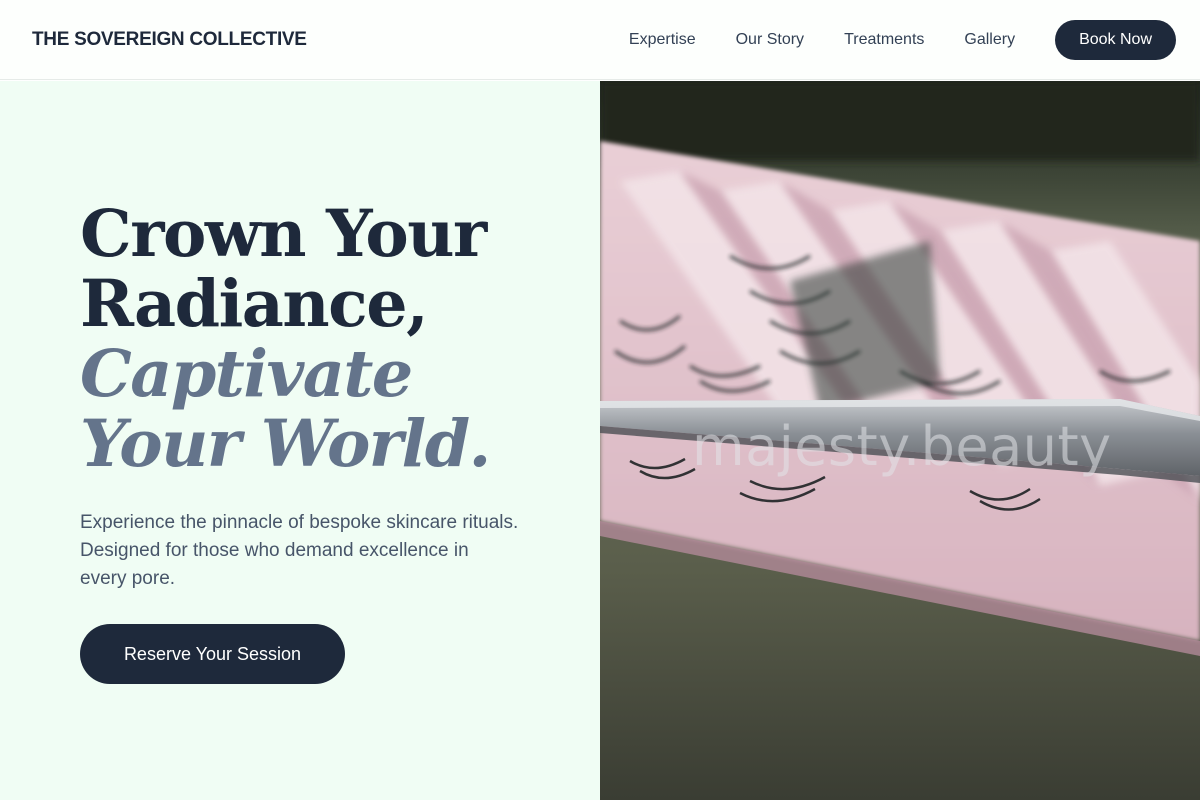  I want to click on headline-line-3: Captivate, so click(246, 374).